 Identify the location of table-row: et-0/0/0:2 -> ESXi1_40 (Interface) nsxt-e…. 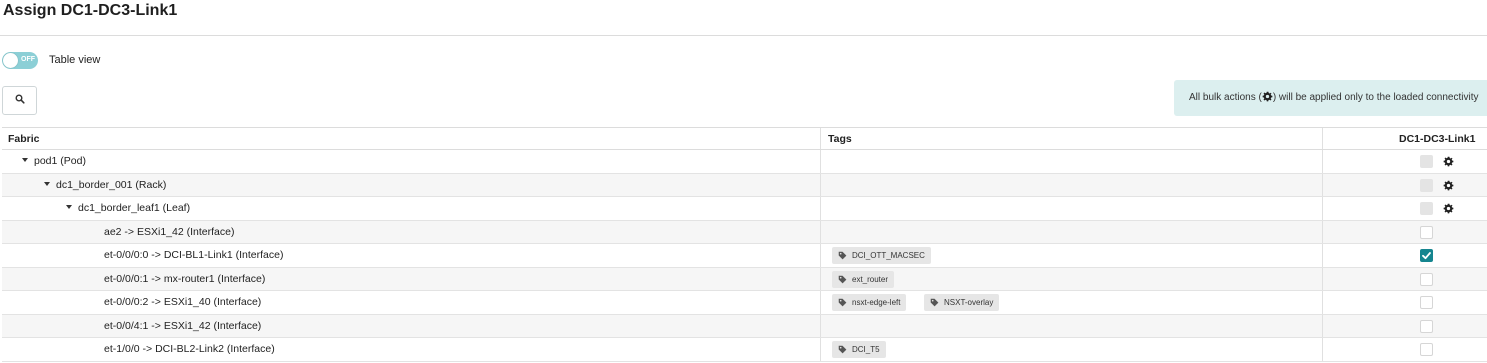
(744, 303).